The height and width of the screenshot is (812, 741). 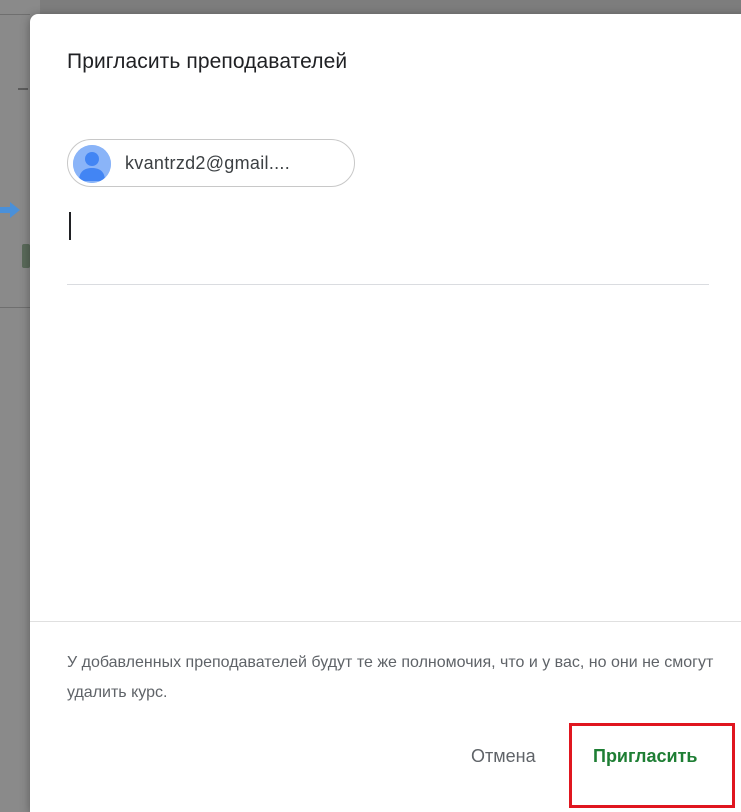 I want to click on dialog-title: Пригласить преподавателей, so click(x=207, y=61).